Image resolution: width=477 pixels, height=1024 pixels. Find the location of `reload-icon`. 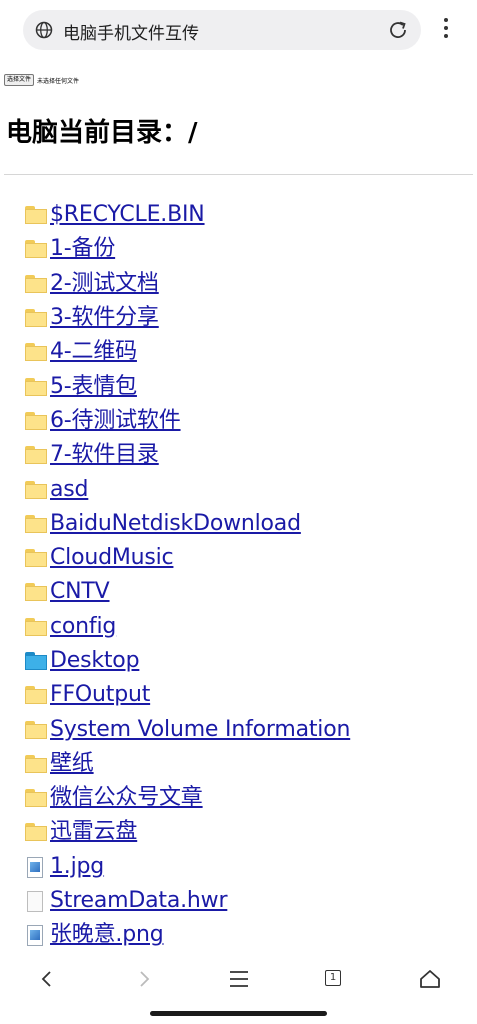

reload-icon is located at coordinates (398, 30).